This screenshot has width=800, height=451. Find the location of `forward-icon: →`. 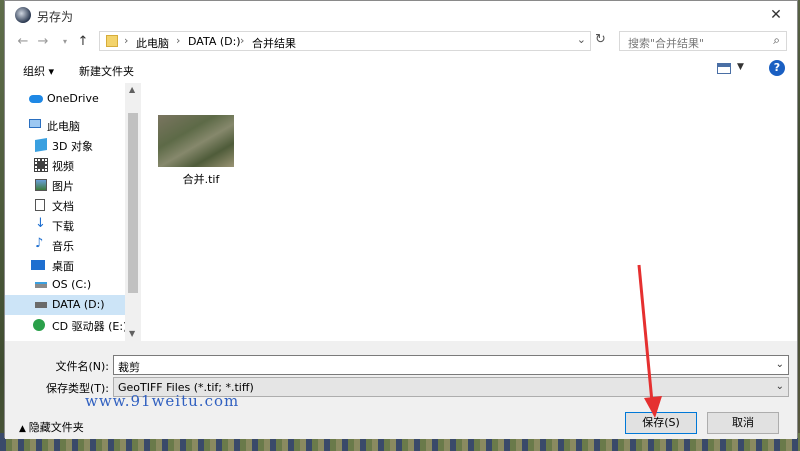

forward-icon: → is located at coordinates (43, 42).